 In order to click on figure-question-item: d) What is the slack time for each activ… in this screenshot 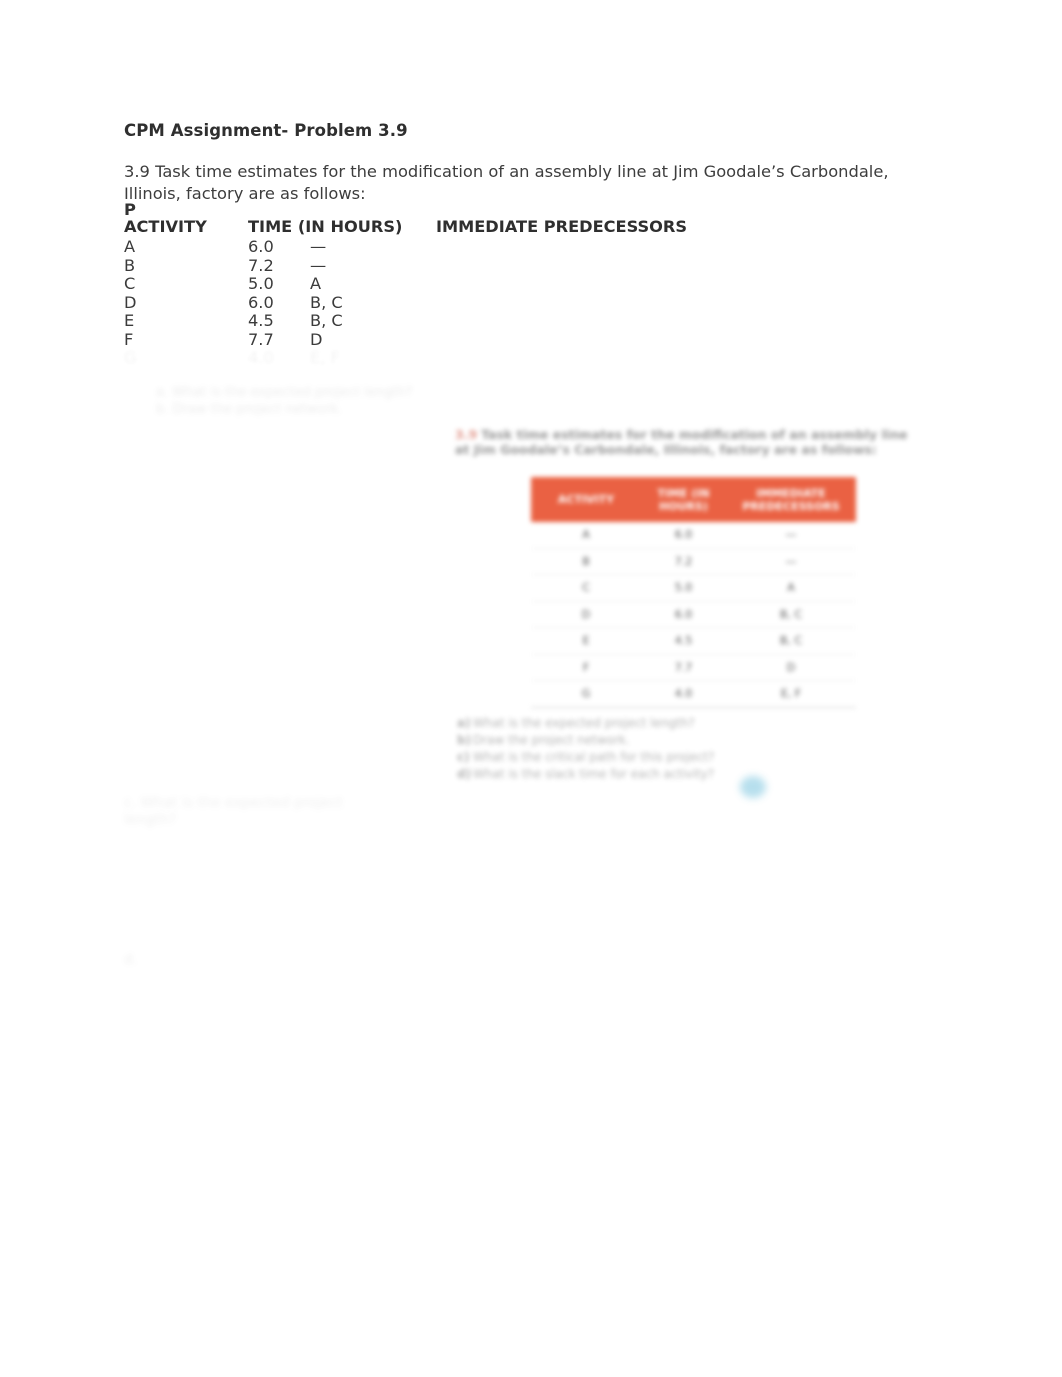, I will do `click(622, 774)`.